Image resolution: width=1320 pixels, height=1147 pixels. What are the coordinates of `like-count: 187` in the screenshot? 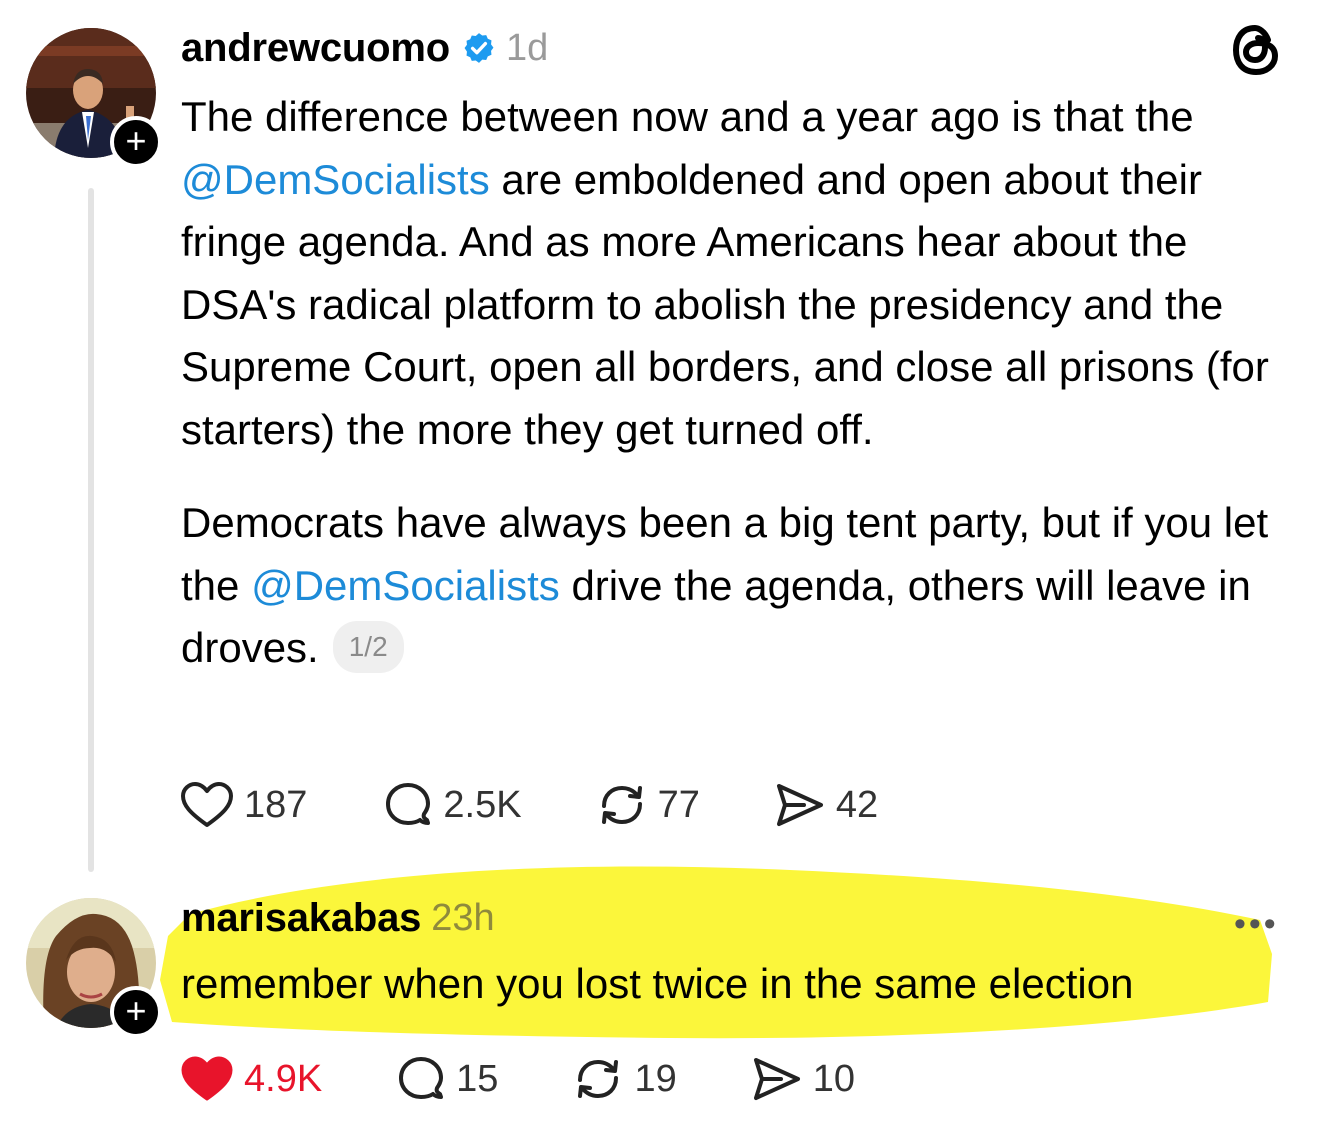 It's located at (276, 804).